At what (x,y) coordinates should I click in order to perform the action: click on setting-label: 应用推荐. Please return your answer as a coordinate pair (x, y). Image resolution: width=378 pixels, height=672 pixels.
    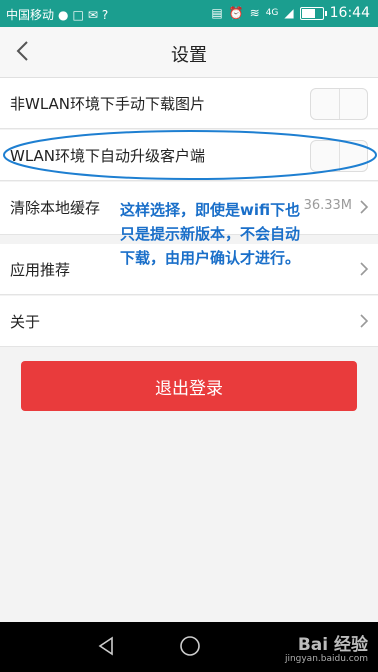
    Looking at the image, I should click on (40, 270).